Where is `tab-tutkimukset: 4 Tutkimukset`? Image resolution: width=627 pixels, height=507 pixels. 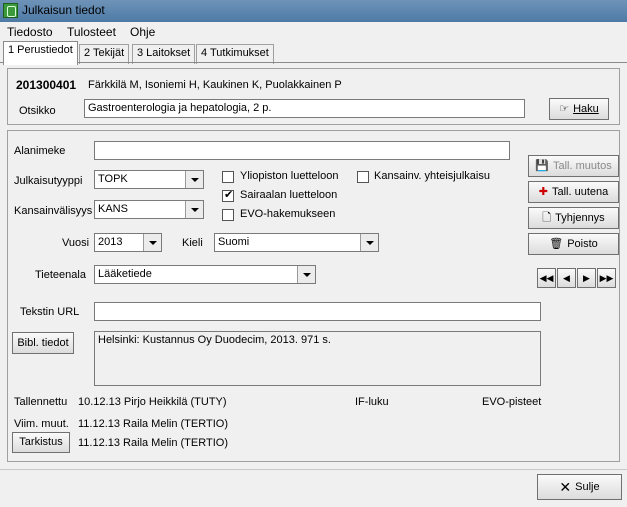 tab-tutkimukset: 4 Tutkimukset is located at coordinates (235, 54).